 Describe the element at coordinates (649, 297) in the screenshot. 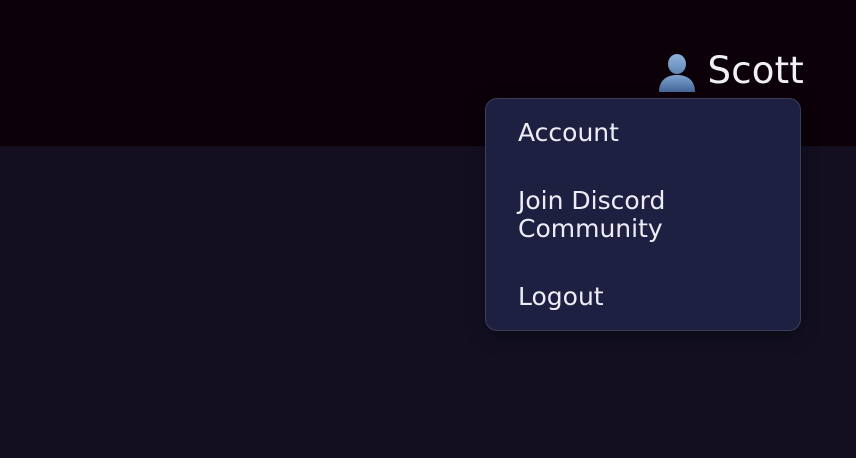

I see `menu-item-logout: Logout` at that location.